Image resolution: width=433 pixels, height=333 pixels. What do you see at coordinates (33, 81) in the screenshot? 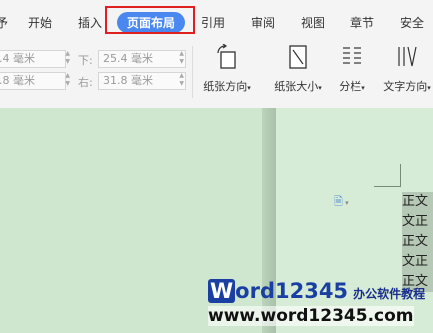
I see `left-margin-input: .8 毫米` at bounding box center [33, 81].